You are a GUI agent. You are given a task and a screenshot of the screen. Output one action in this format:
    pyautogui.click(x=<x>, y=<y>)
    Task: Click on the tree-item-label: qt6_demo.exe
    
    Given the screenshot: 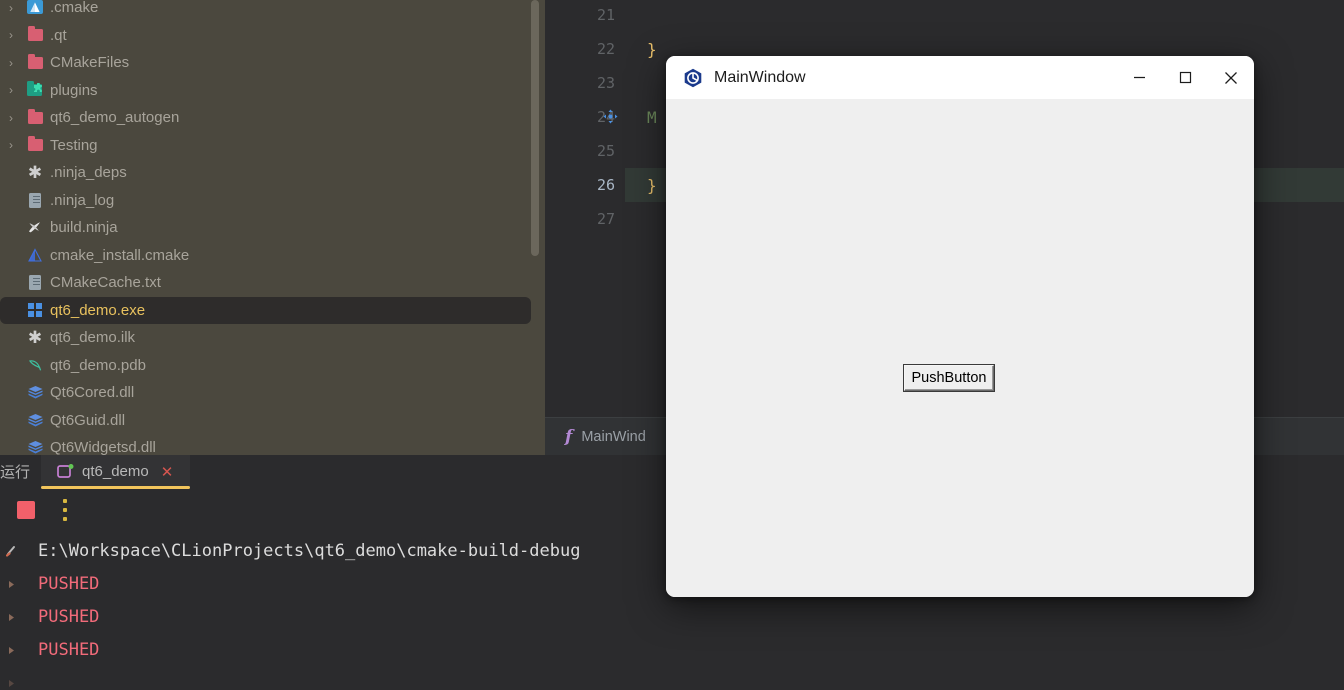 What is the action you would take?
    pyautogui.click(x=98, y=310)
    